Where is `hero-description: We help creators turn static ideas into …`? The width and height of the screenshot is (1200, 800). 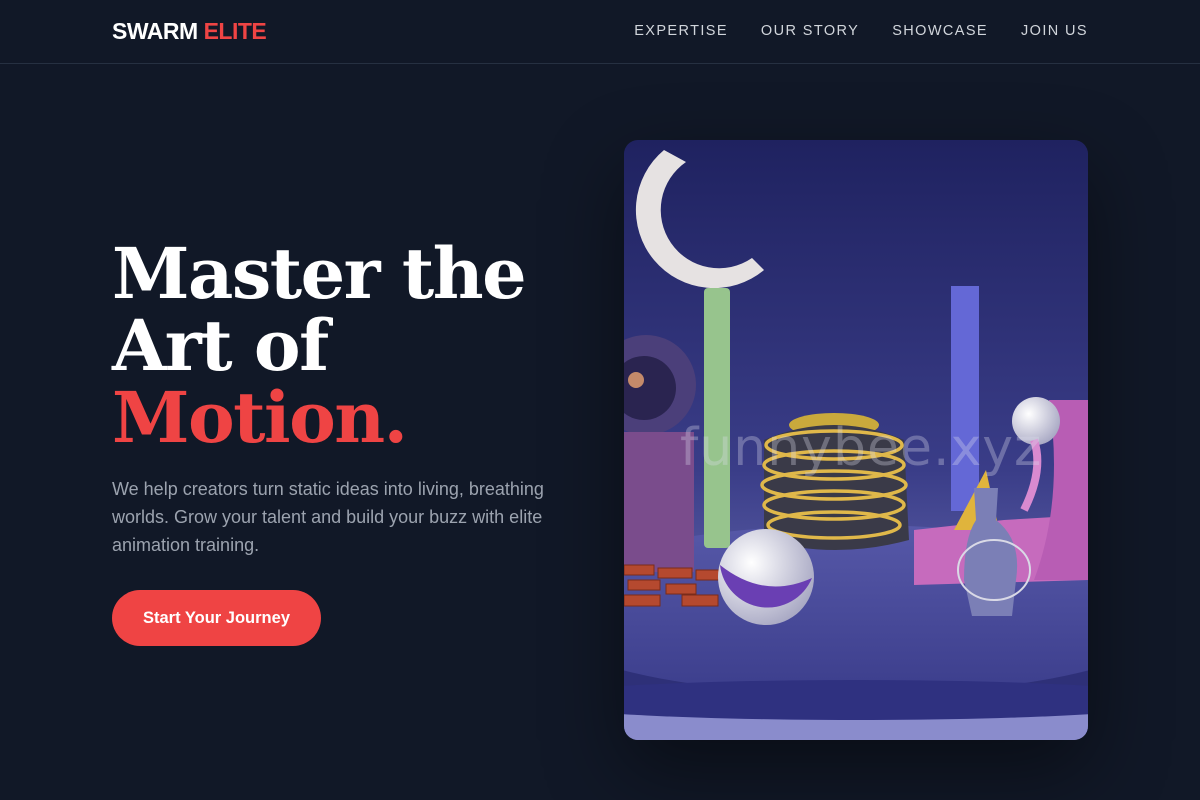 hero-description: We help creators turn static ideas into … is located at coordinates (328, 517).